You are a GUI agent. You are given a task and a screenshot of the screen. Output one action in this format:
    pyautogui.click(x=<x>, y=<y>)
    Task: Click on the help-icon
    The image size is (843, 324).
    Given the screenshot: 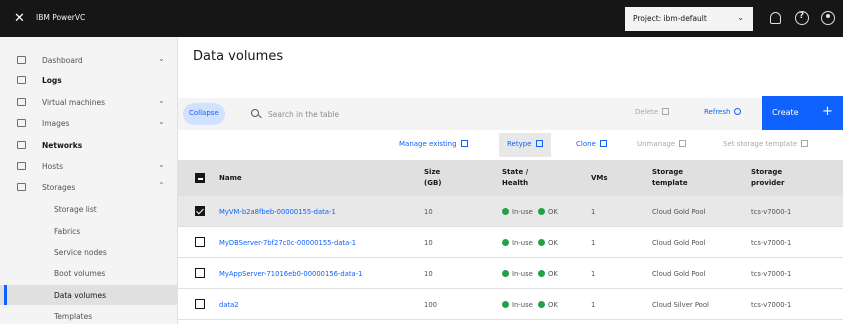 What is the action you would take?
    pyautogui.click(x=802, y=18)
    